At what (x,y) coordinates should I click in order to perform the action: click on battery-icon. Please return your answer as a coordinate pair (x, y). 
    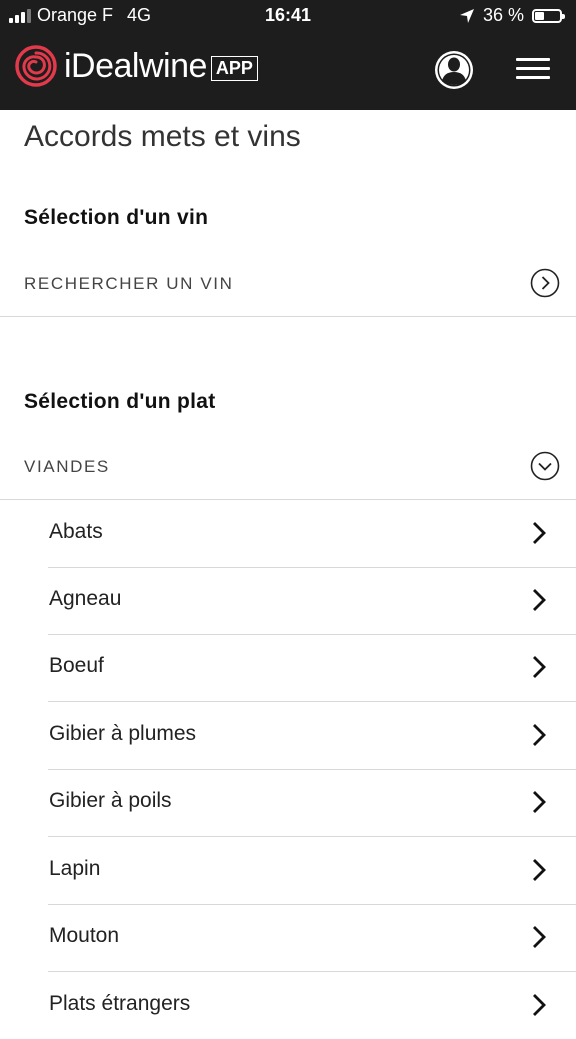
    Looking at the image, I should click on (548, 15).